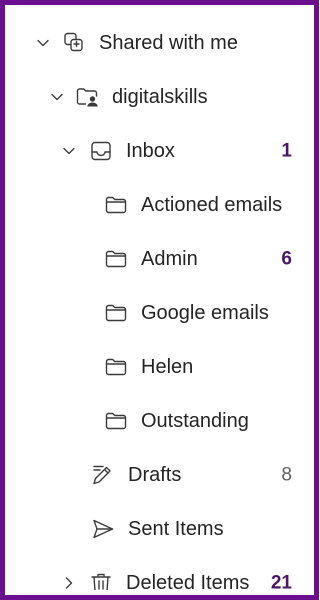  What do you see at coordinates (286, 151) in the screenshot?
I see `unread-count-badge: 1` at bounding box center [286, 151].